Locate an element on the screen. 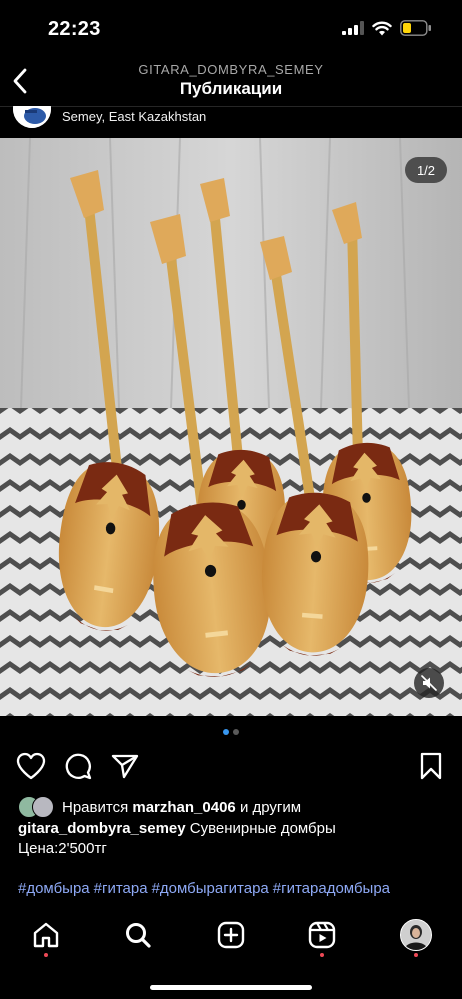 Image resolution: width=462 pixels, height=999 pixels. tab-home is located at coordinates (46, 935).